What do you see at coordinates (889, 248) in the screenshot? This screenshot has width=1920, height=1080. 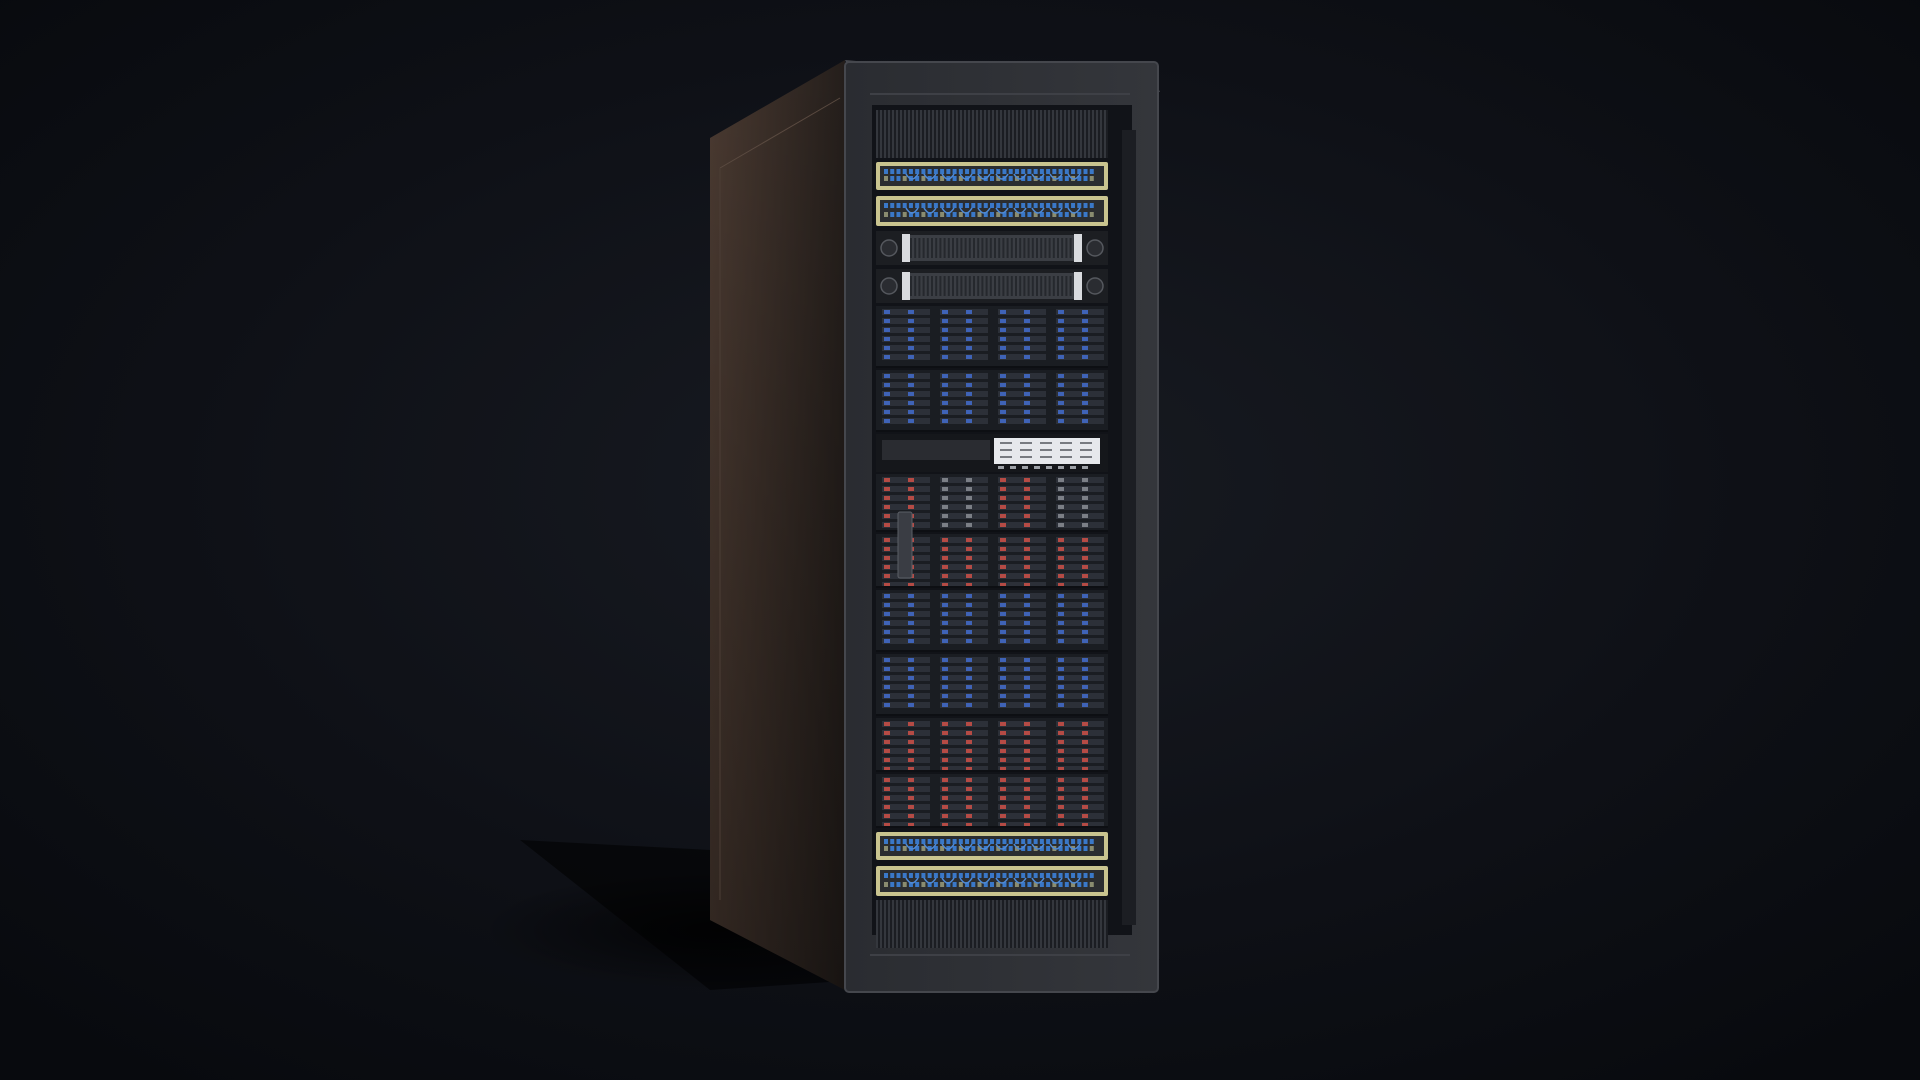 I see `fan-left` at bounding box center [889, 248].